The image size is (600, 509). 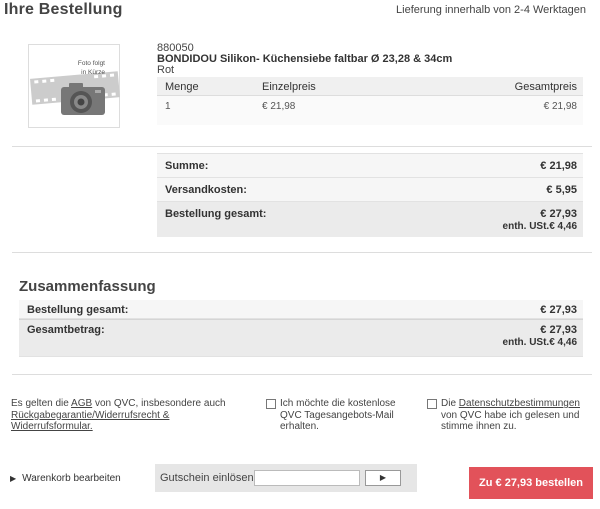 I want to click on grand-total-label: Gesamtbetrag:, so click(x=66, y=330).